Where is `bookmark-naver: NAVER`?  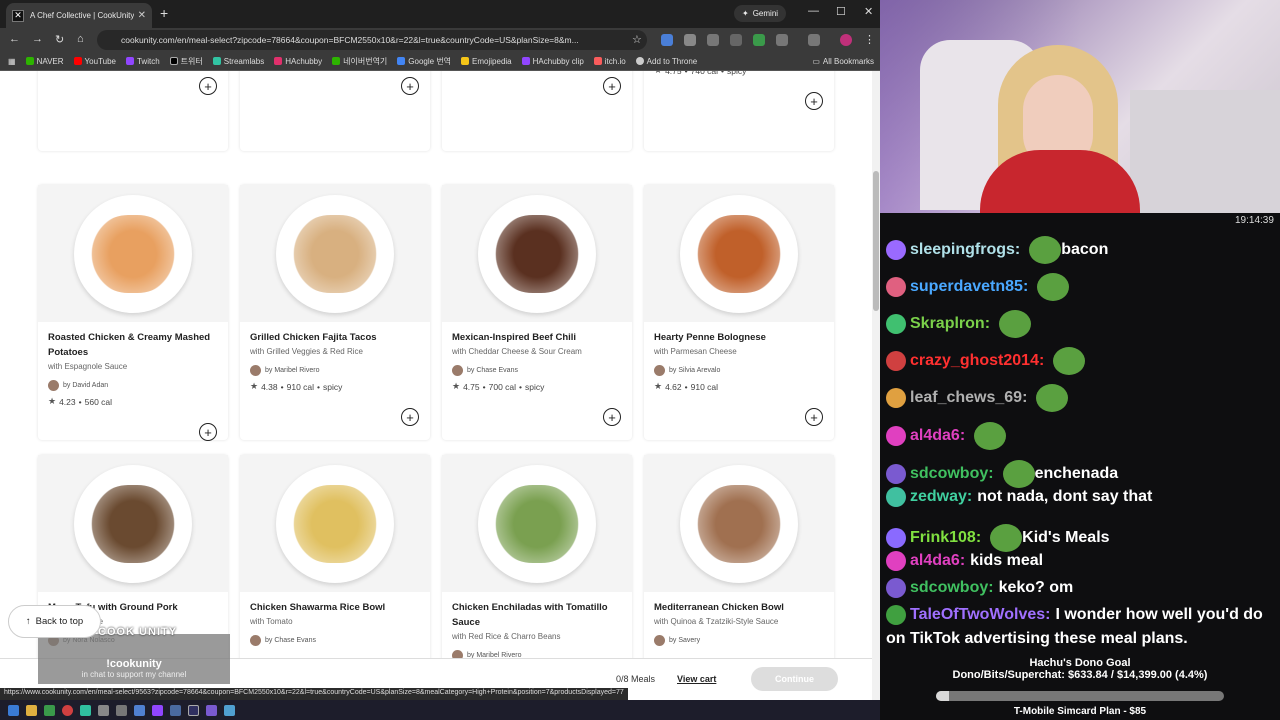
bookmark-naver: NAVER is located at coordinates (44, 61).